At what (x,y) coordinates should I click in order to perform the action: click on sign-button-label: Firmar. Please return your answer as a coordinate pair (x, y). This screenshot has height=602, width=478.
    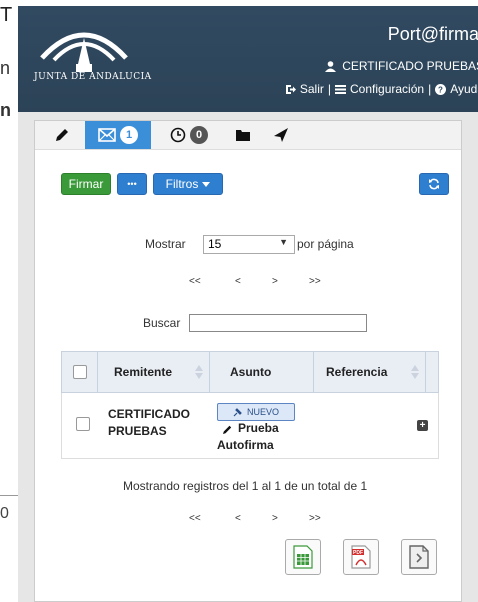
    Looking at the image, I should click on (86, 184).